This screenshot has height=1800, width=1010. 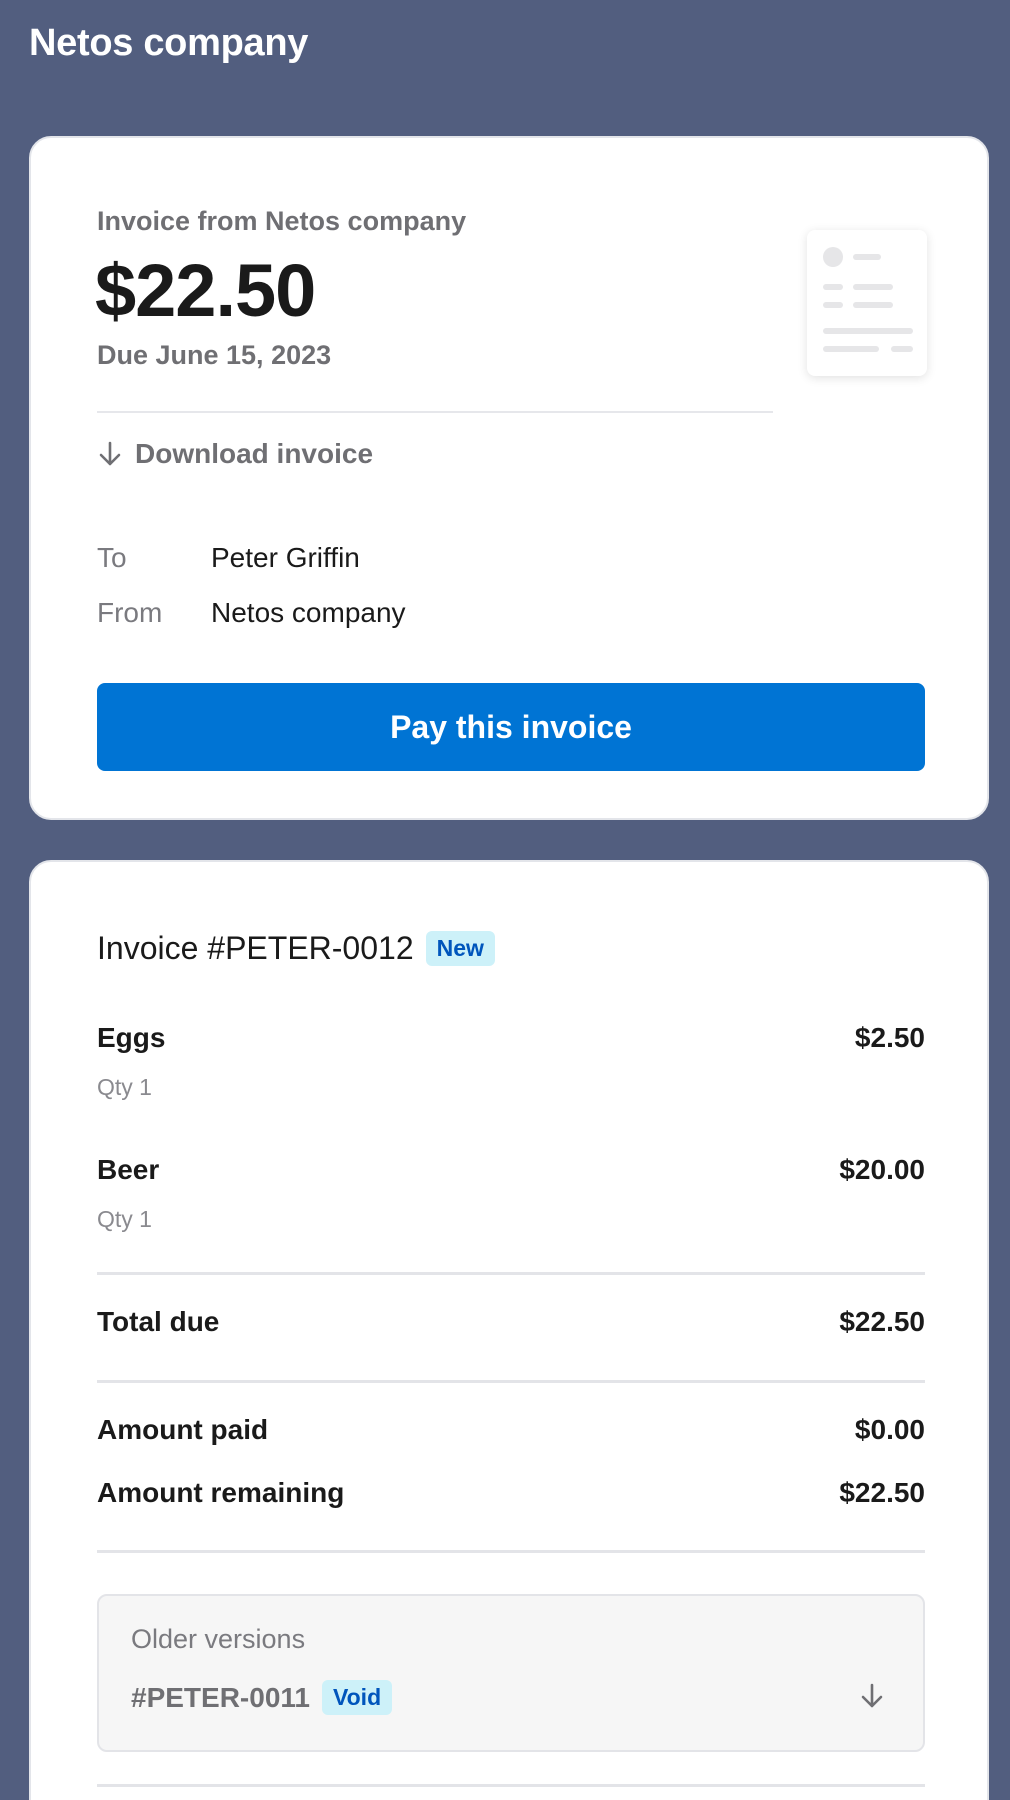 What do you see at coordinates (255, 948) in the screenshot?
I see `invoice-number: Invoice #PETER-0012` at bounding box center [255, 948].